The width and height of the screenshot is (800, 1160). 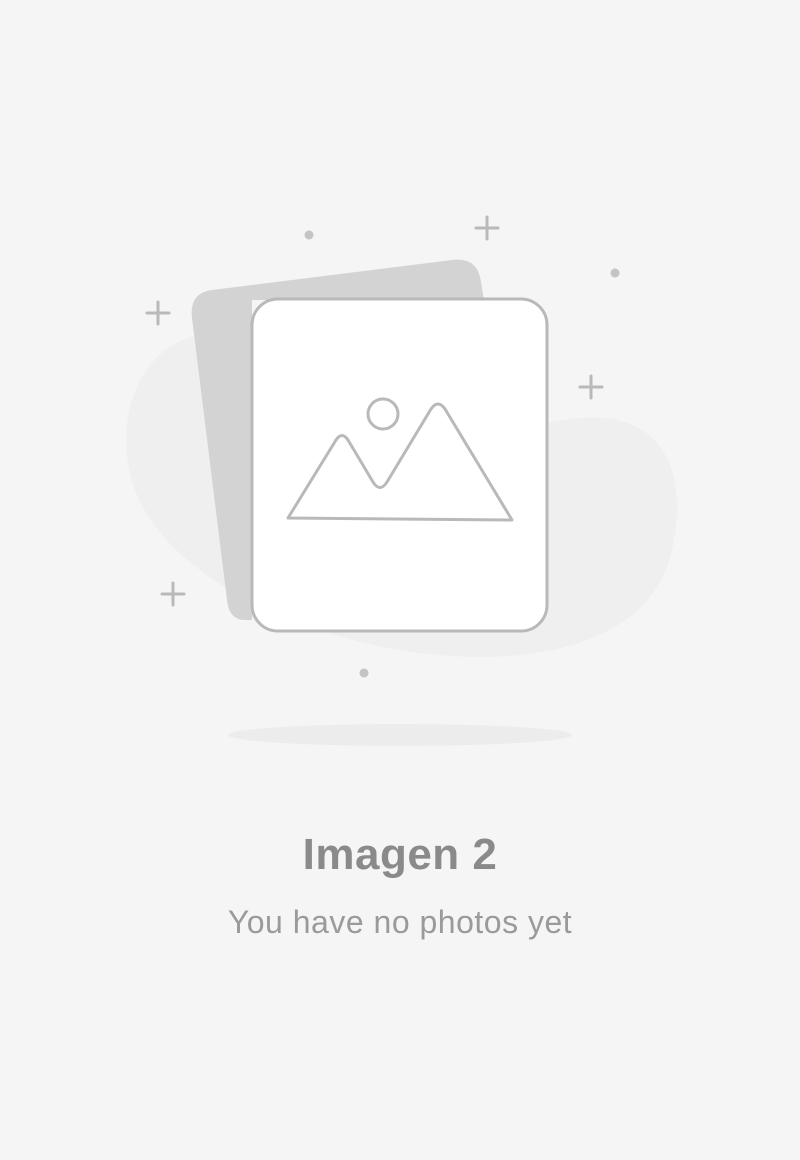 I want to click on empty-state-message: You have no photos yet, so click(x=400, y=922).